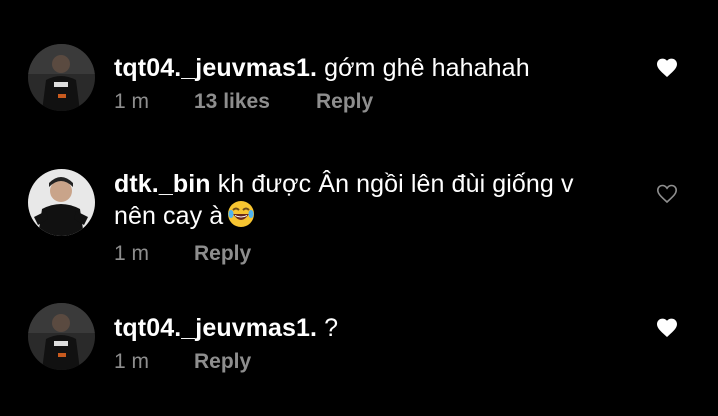 This screenshot has height=416, width=718. I want to click on comment-message: ?, so click(331, 328).